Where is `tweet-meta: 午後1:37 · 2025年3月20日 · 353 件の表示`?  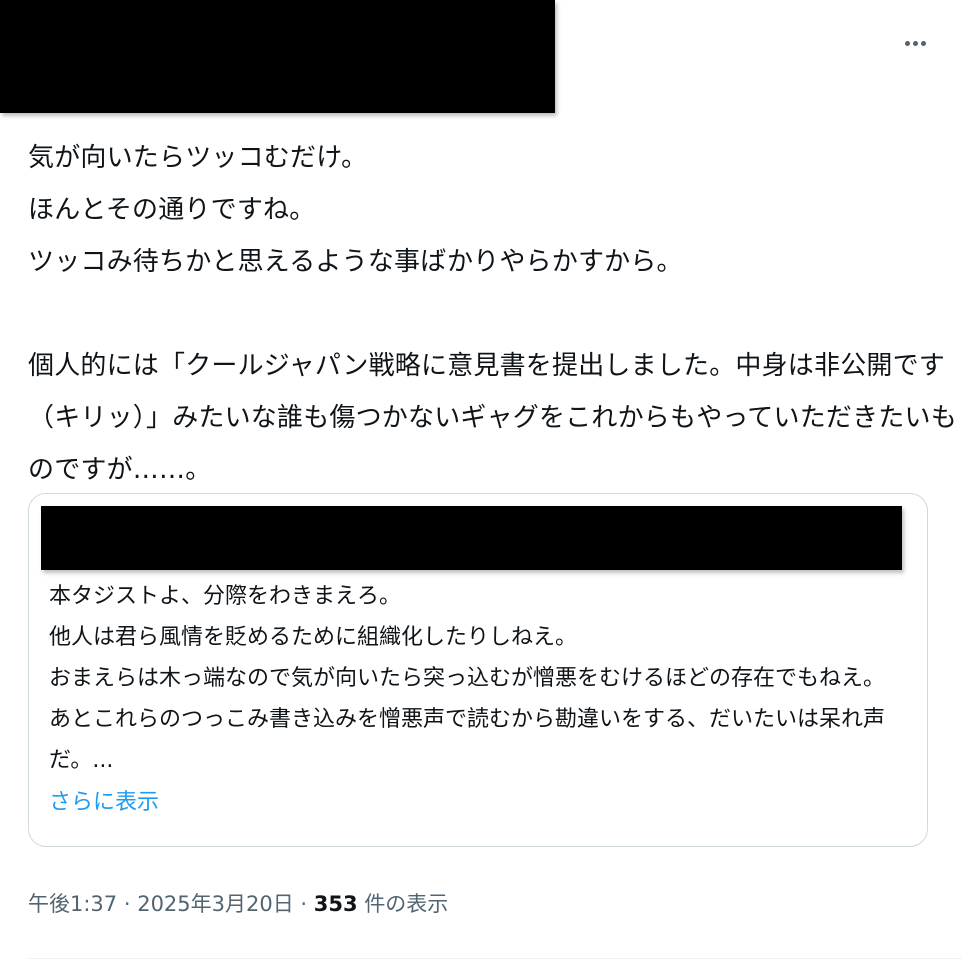 tweet-meta: 午後1:37 · 2025年3月20日 · 353 件の表示 is located at coordinates (238, 903).